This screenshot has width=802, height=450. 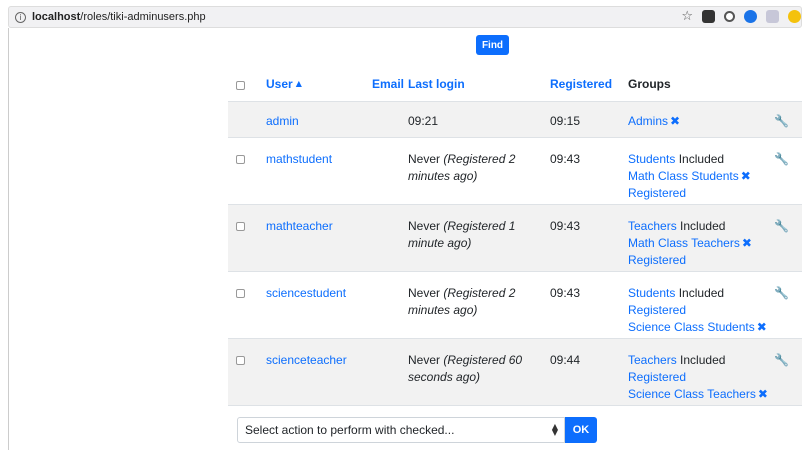 I want to click on group-link: Science Class Students, so click(x=691, y=327).